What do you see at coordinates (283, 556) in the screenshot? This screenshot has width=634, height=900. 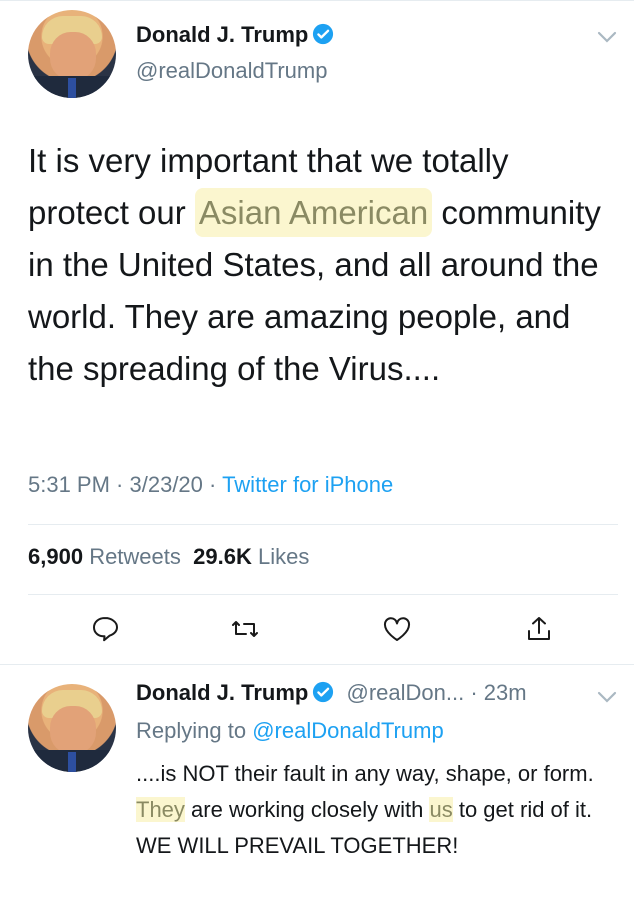 I see `likes-label: Likes` at bounding box center [283, 556].